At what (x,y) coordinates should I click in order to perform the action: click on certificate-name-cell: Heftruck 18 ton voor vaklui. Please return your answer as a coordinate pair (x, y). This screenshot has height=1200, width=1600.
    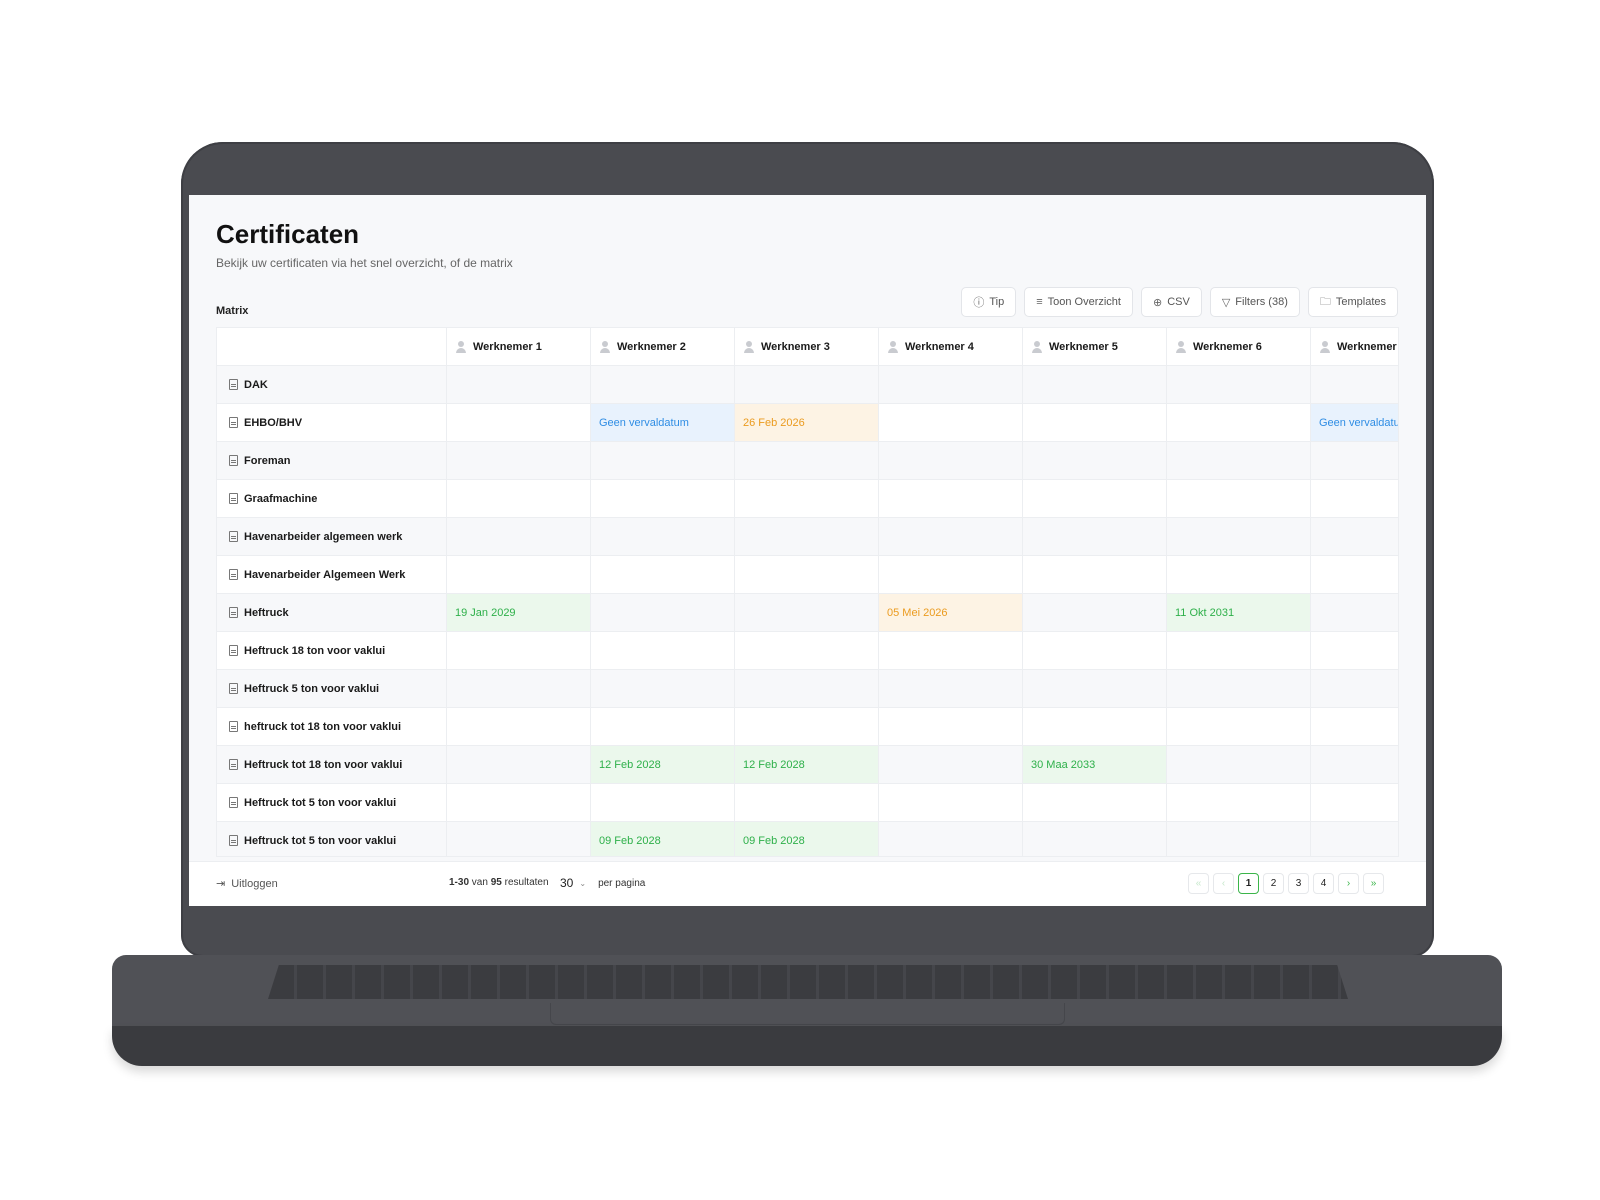
    Looking at the image, I should click on (331, 650).